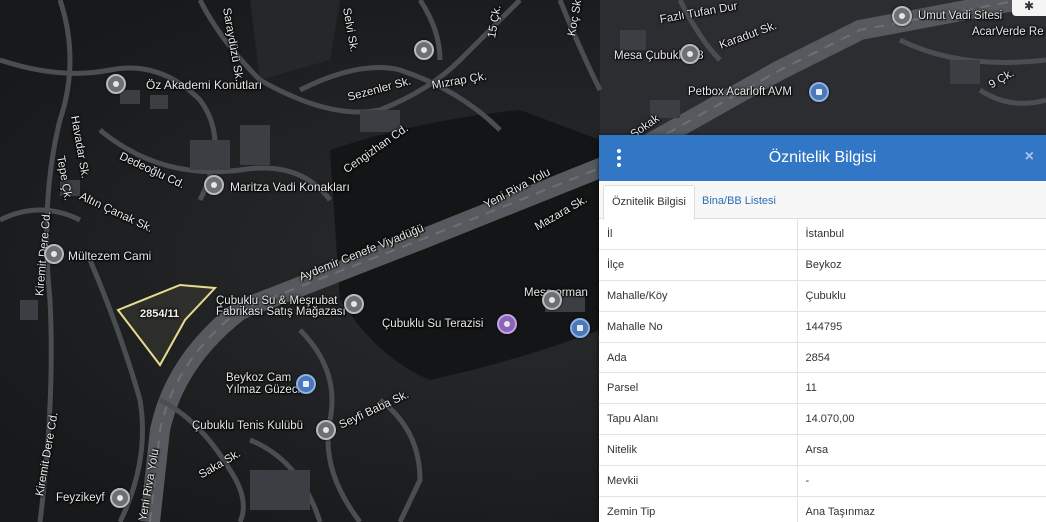 This screenshot has width=1046, height=522. Describe the element at coordinates (921, 358) in the screenshot. I see `attribute-value: 2854` at that location.